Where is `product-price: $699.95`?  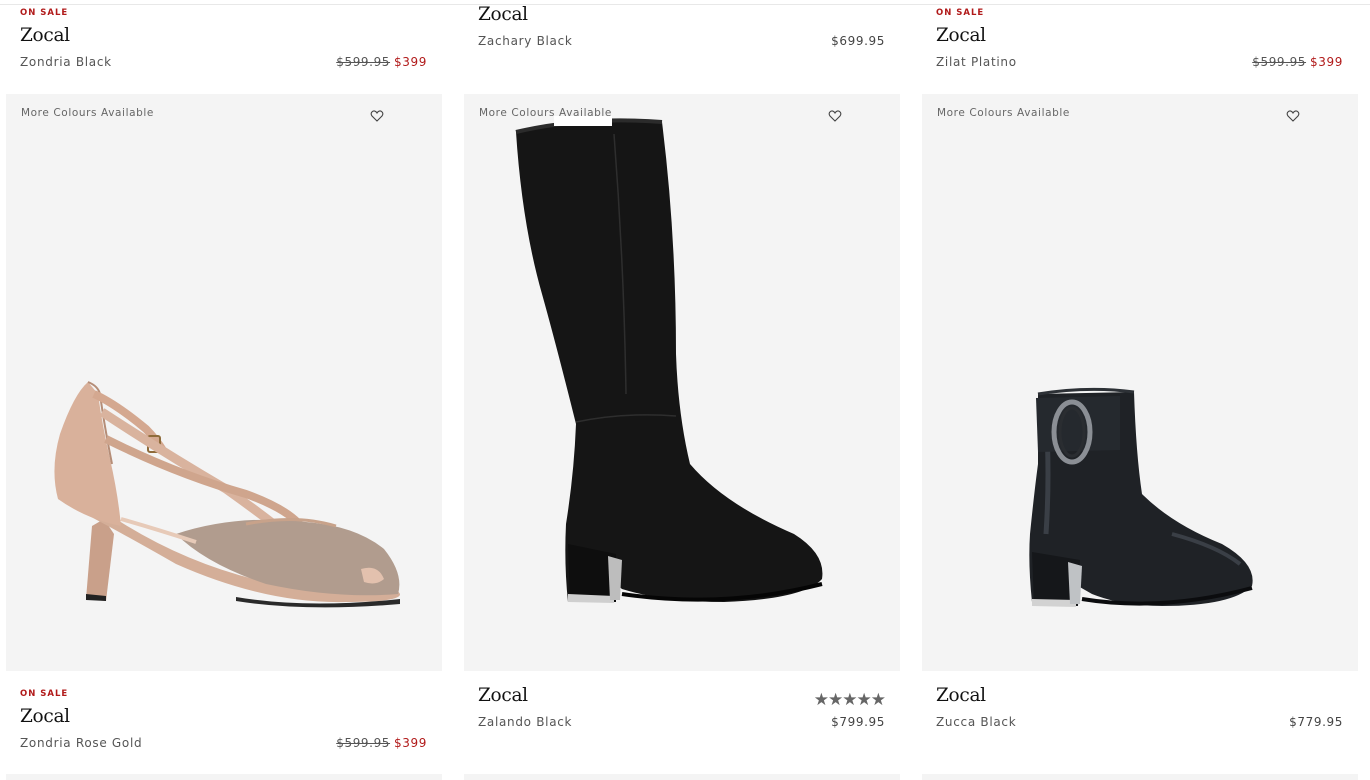
product-price: $699.95 is located at coordinates (858, 41).